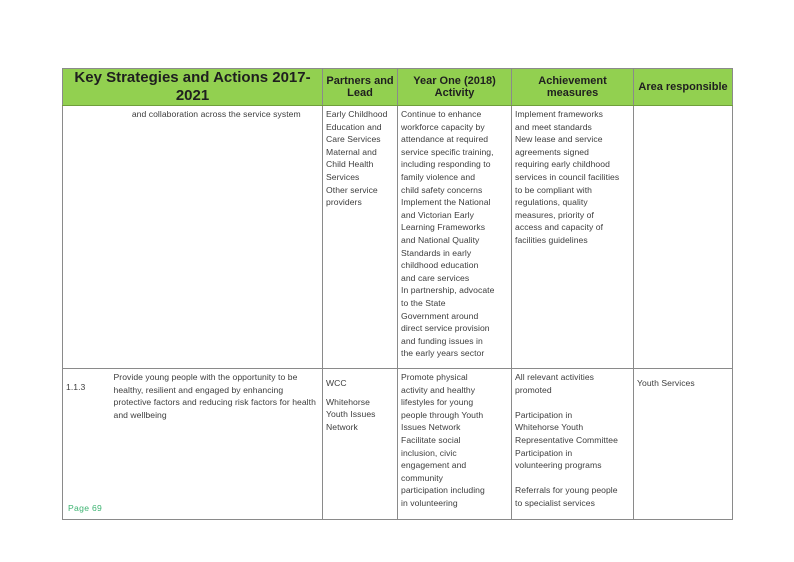 This screenshot has height=562, width=794. Describe the element at coordinates (437, 214) in the screenshot. I see `cell-line: and Victorian Early` at that location.